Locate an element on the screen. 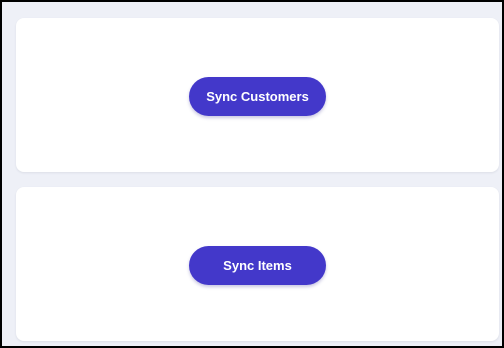 Image resolution: width=504 pixels, height=348 pixels. sync-customers-button: Sync Customers is located at coordinates (257, 96).